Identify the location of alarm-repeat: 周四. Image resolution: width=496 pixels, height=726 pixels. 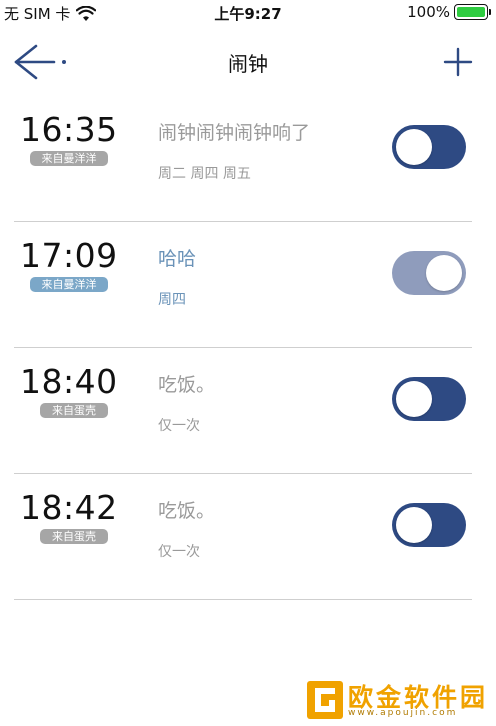
(172, 300).